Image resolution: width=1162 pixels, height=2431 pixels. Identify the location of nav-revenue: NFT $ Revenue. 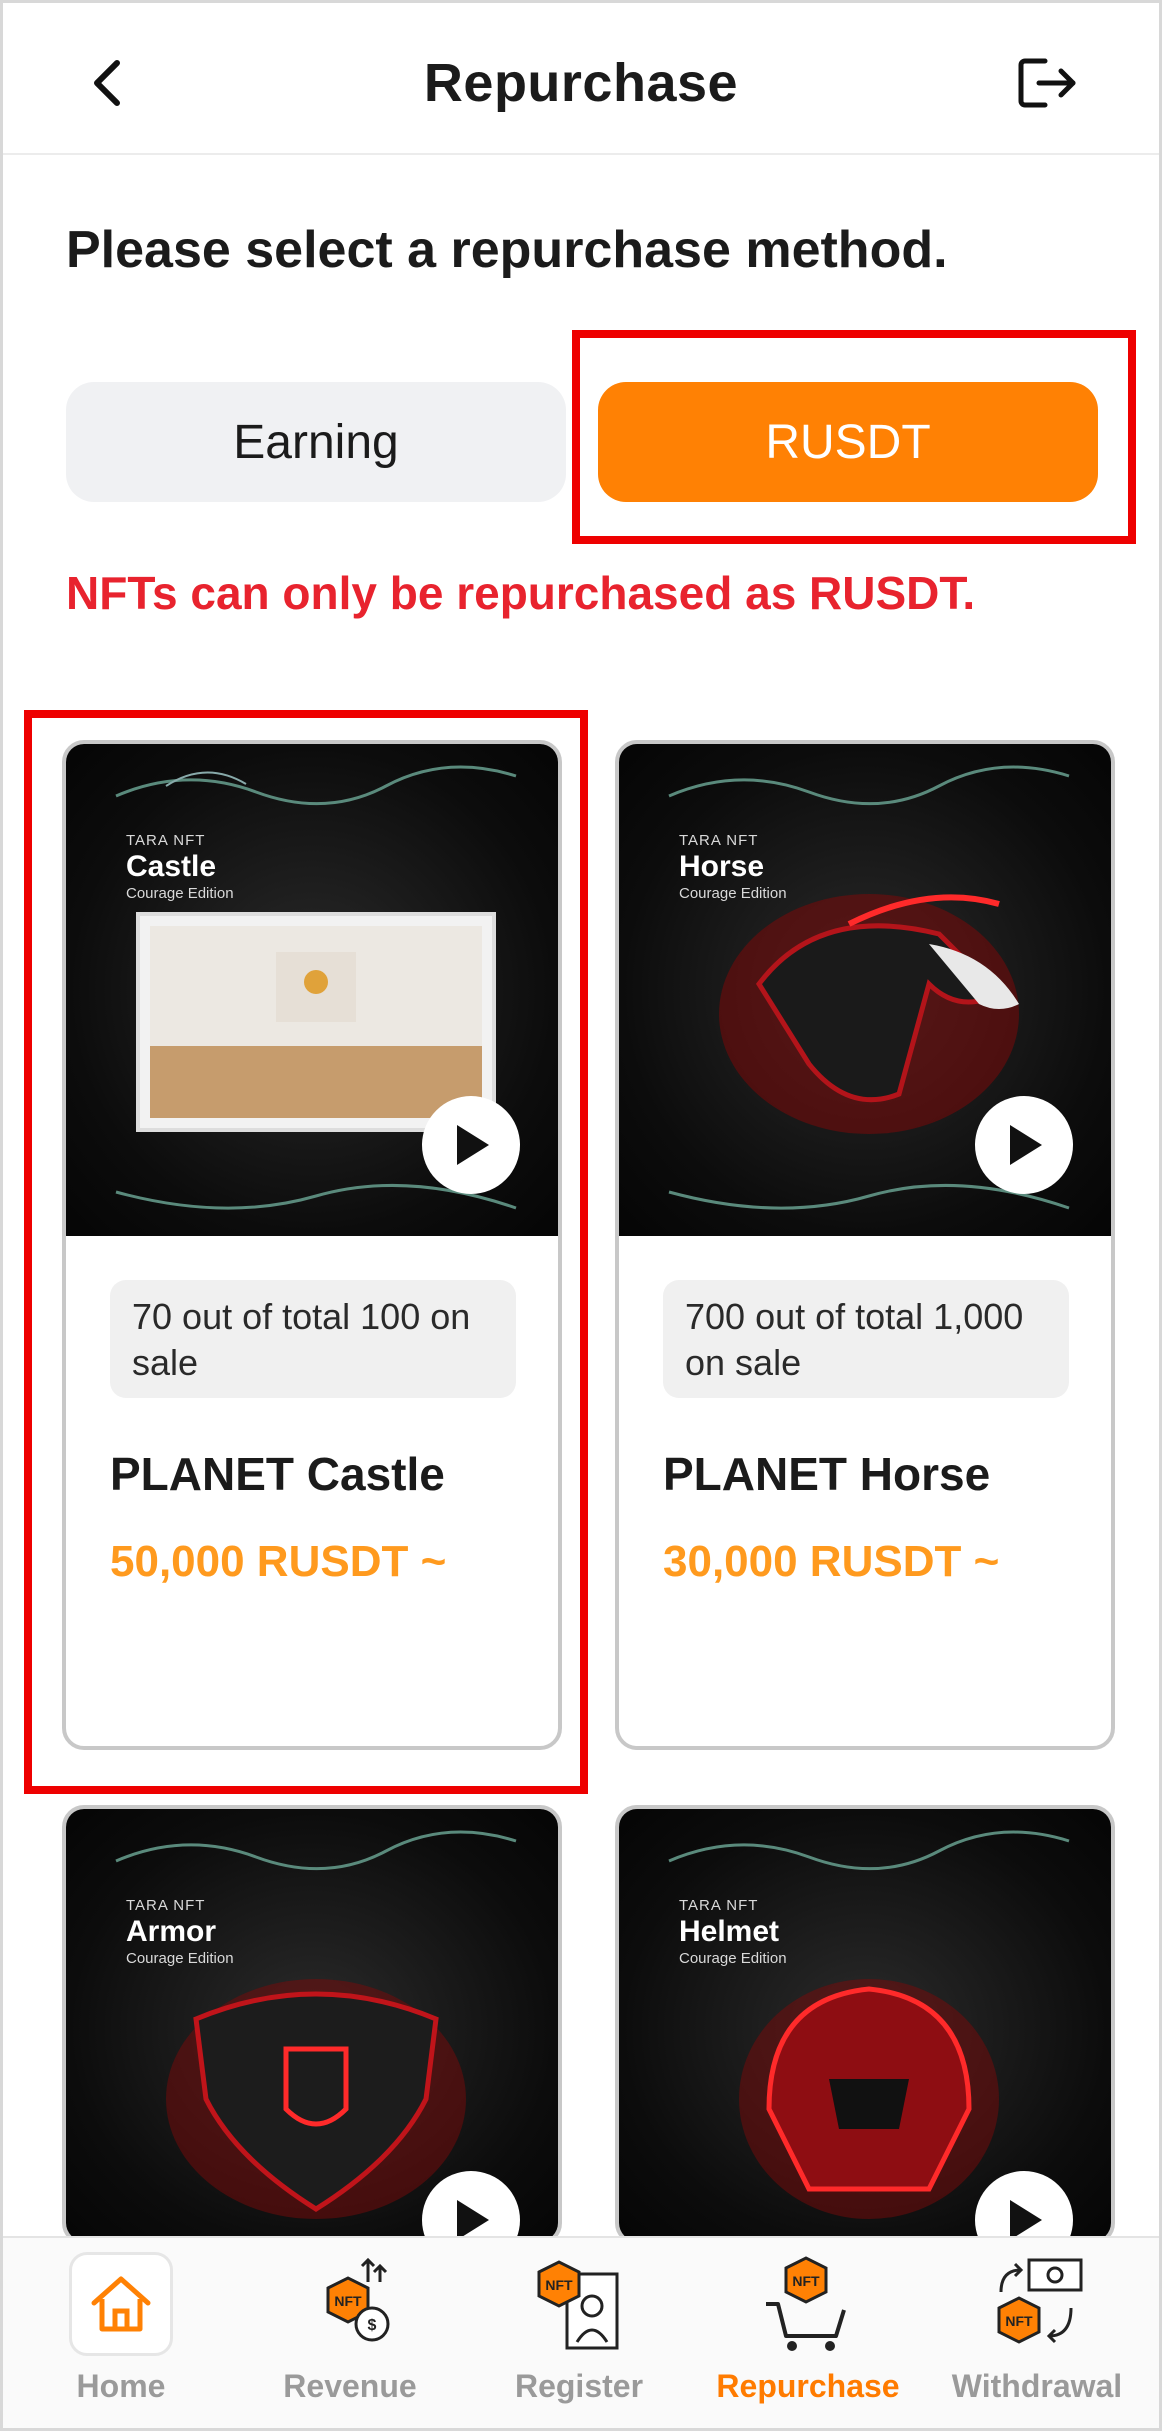
(350, 2340).